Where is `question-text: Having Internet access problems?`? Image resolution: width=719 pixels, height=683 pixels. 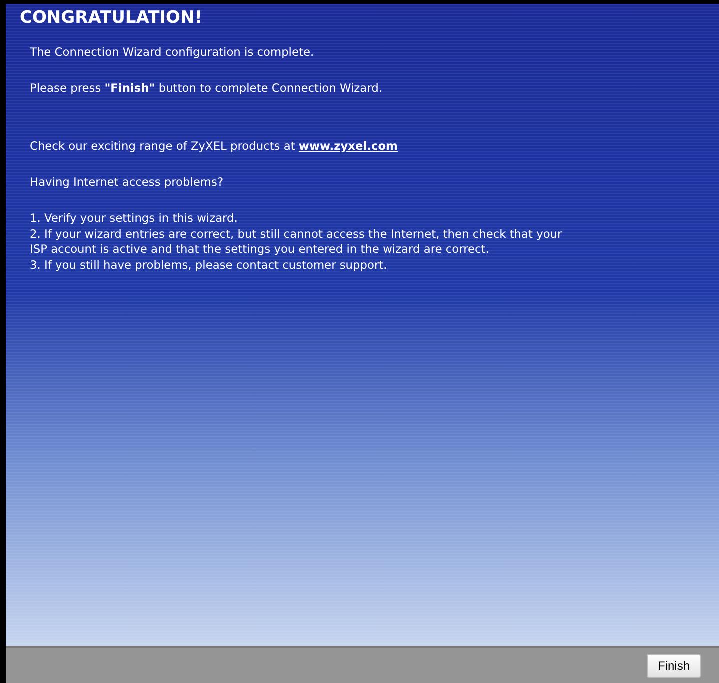
question-text: Having Internet access problems? is located at coordinates (127, 182).